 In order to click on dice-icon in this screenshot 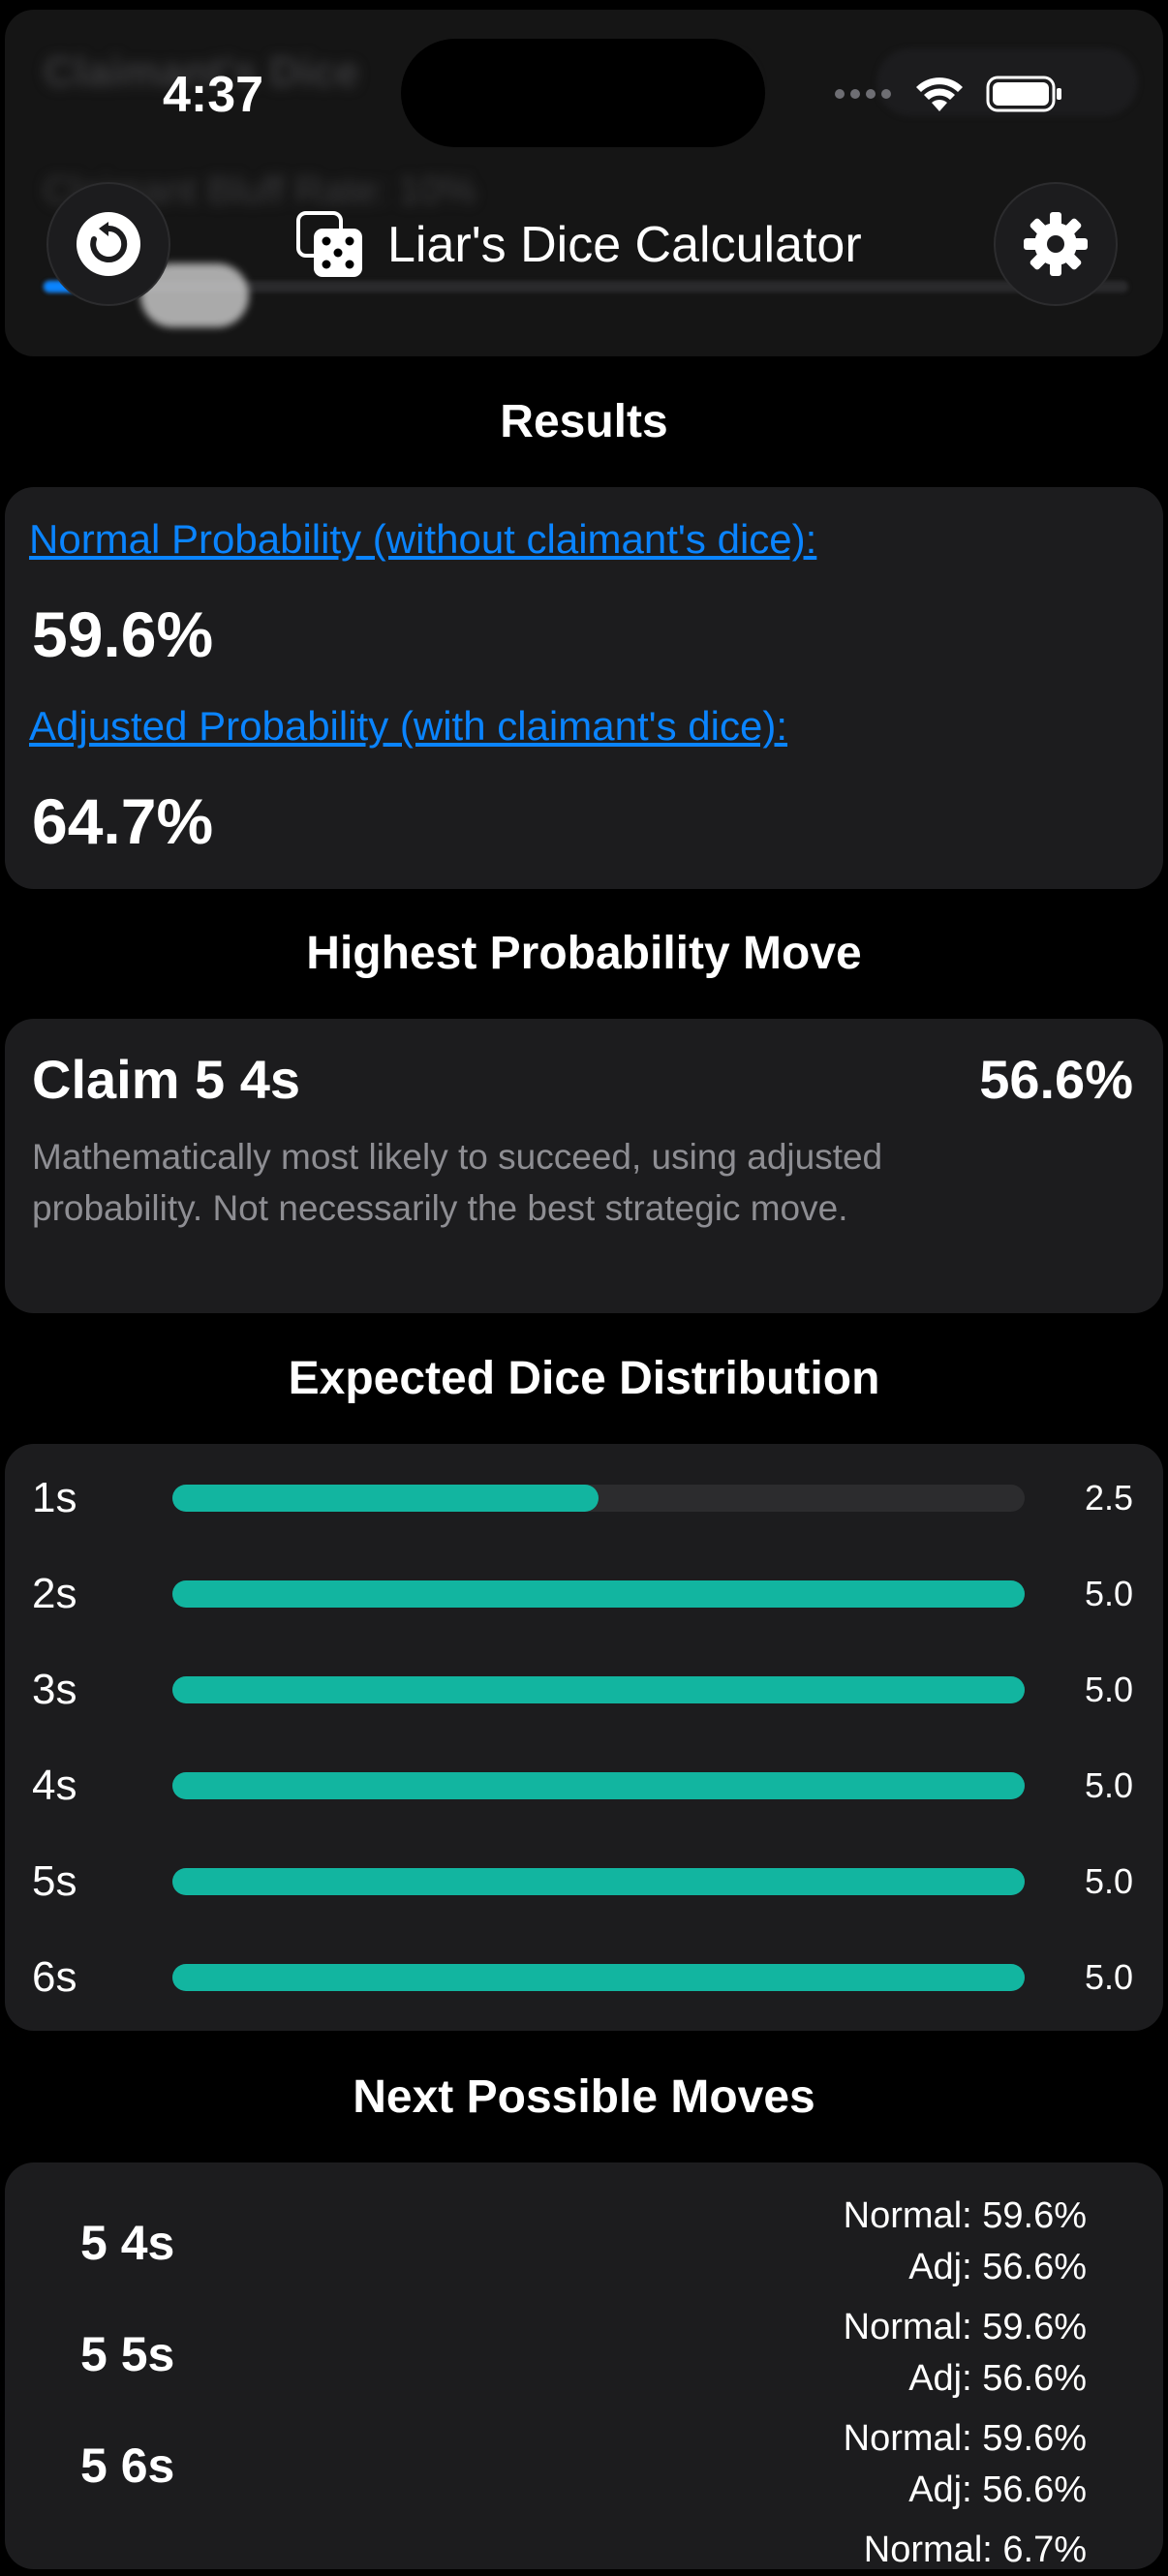, I will do `click(329, 244)`.